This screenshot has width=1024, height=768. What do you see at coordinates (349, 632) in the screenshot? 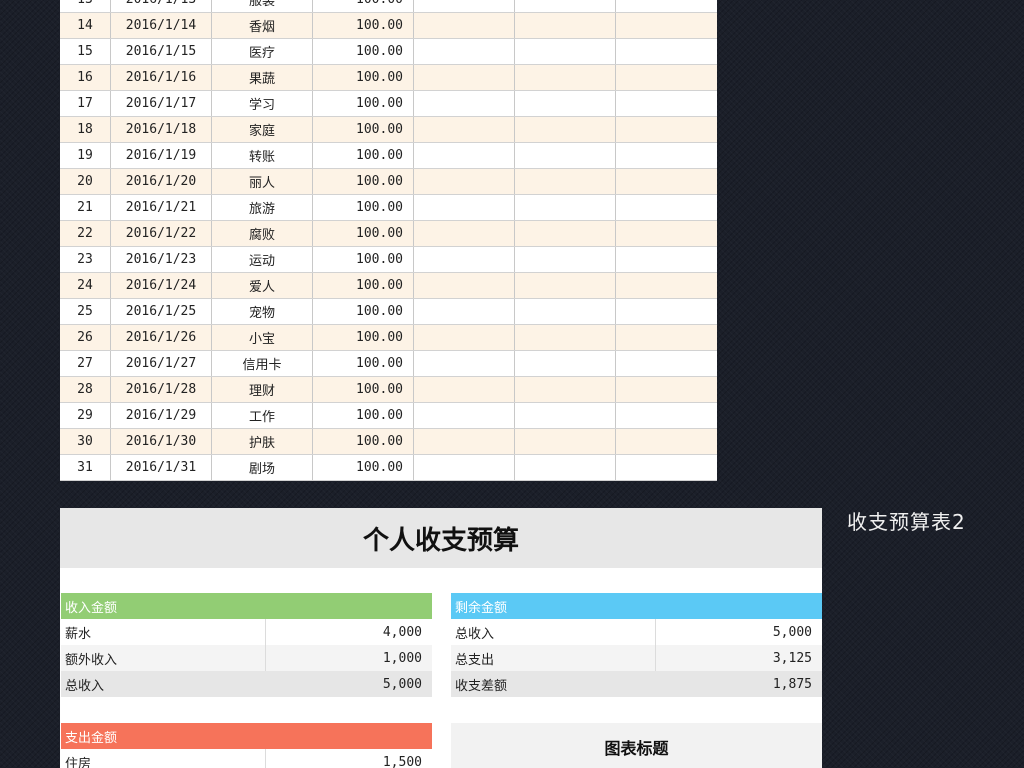
I see `income-row-value: 4,000` at bounding box center [349, 632].